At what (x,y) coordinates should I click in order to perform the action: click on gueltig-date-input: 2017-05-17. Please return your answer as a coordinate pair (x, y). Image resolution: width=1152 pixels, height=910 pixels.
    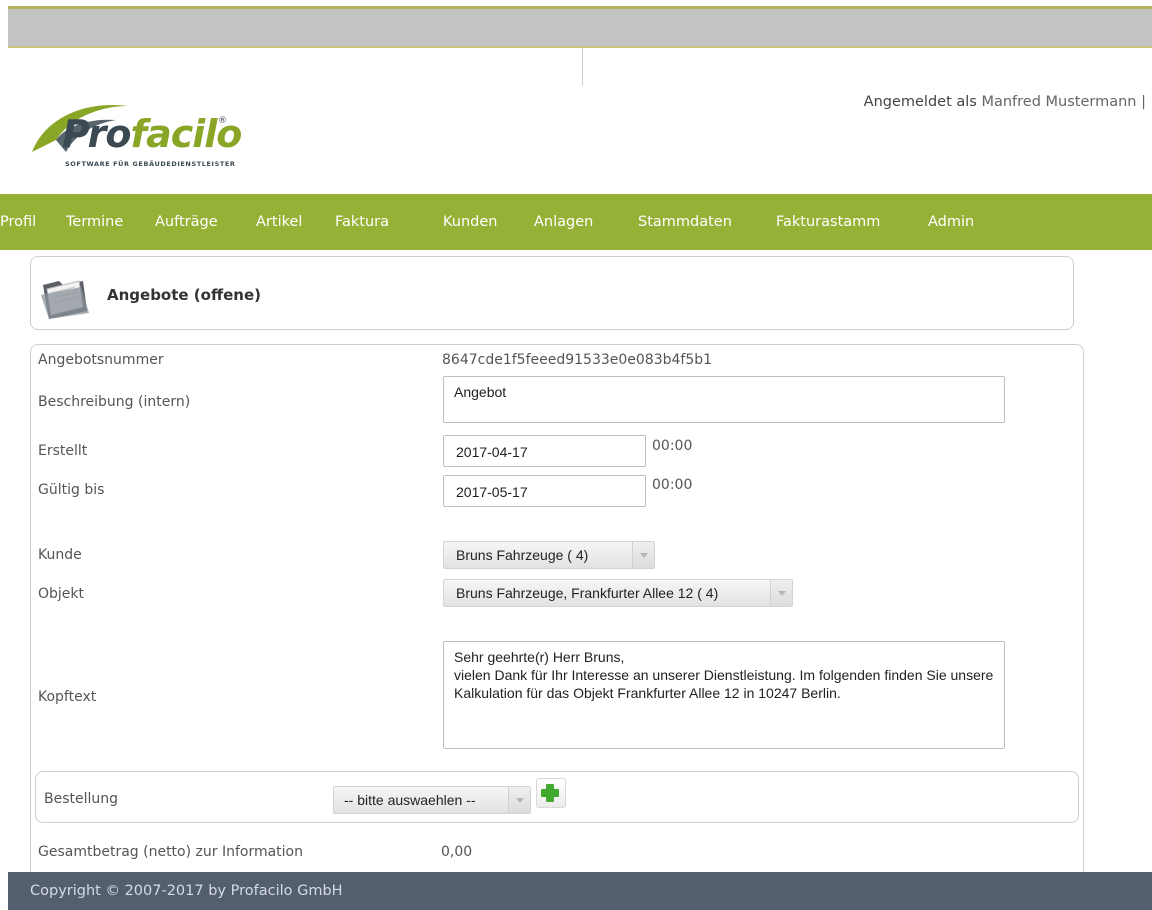
    Looking at the image, I should click on (544, 491).